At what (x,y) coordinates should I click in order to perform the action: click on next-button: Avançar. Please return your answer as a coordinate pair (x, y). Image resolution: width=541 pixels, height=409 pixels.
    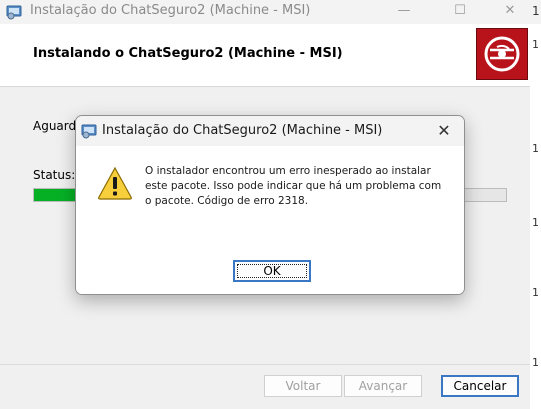
    Looking at the image, I should click on (383, 386).